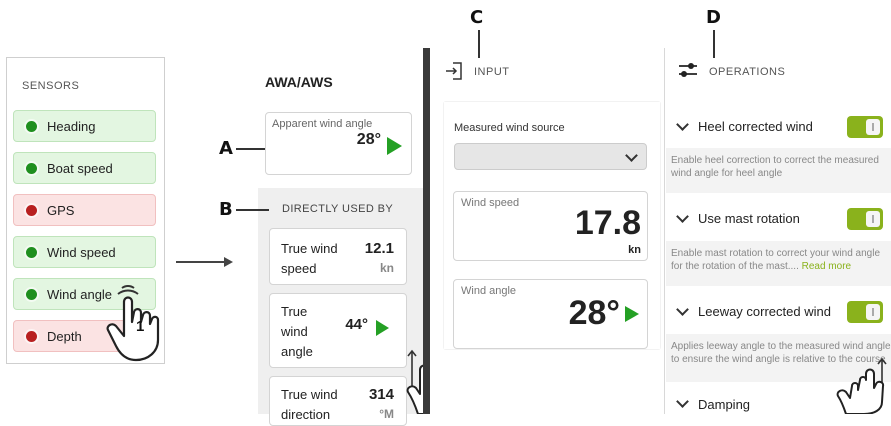 This screenshot has height=426, width=891. Describe the element at coordinates (724, 404) in the screenshot. I see `op-title: Damping` at that location.